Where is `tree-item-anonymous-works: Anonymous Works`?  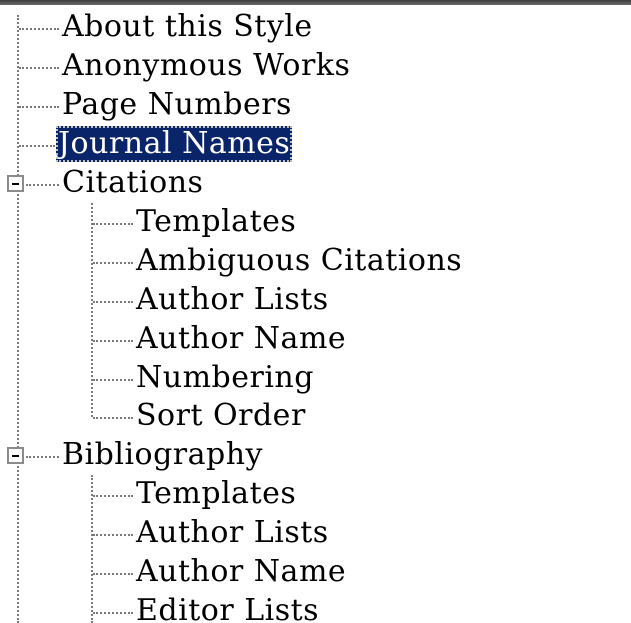
tree-item-anonymous-works: Anonymous Works is located at coordinates (206, 66).